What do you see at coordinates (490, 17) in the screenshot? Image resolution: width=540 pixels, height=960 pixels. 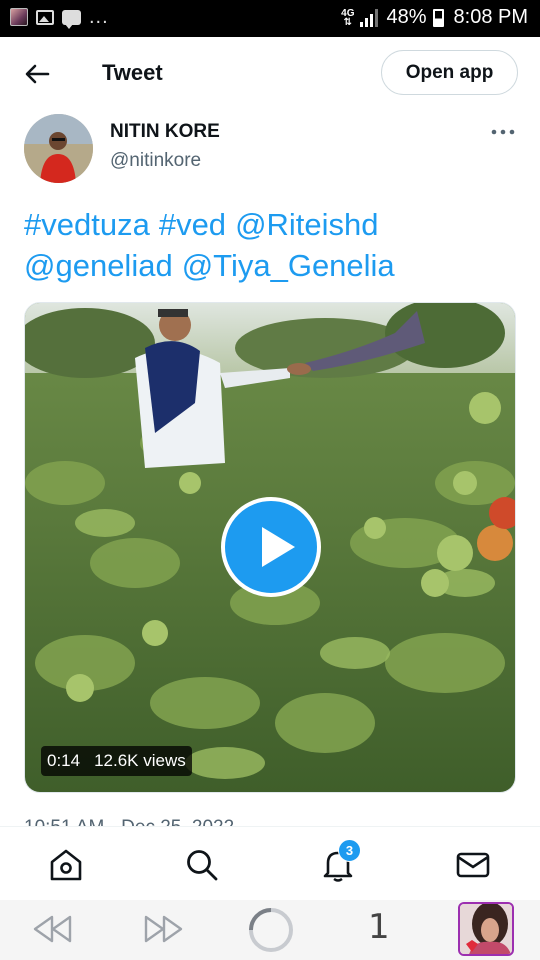 I see `clock: 8:08 PM` at bounding box center [490, 17].